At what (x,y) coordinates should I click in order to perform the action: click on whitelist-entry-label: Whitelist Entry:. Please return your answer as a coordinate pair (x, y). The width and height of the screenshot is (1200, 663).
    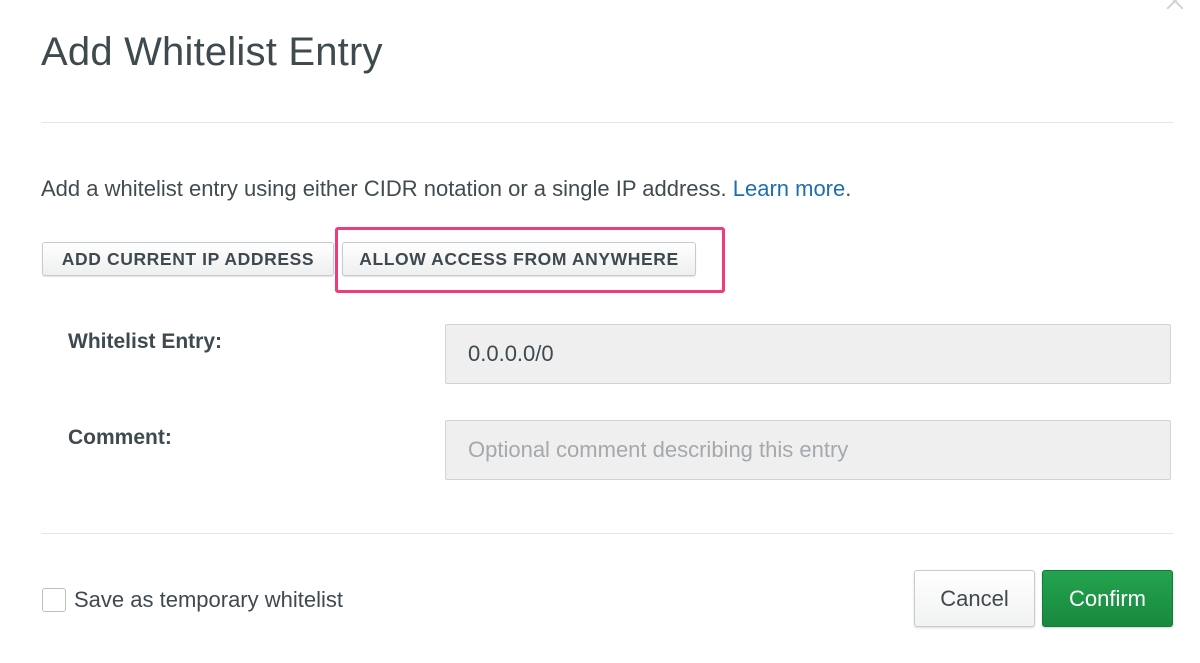
    Looking at the image, I should click on (145, 341).